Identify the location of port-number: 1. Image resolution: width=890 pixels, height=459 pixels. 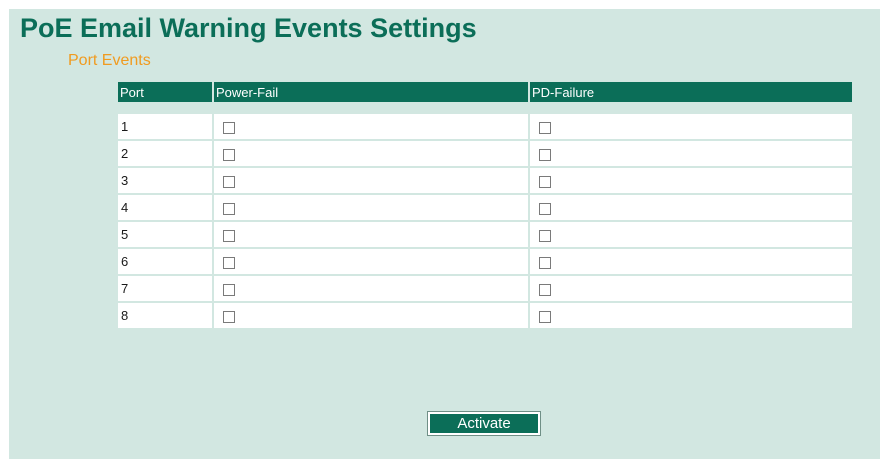
(165, 126).